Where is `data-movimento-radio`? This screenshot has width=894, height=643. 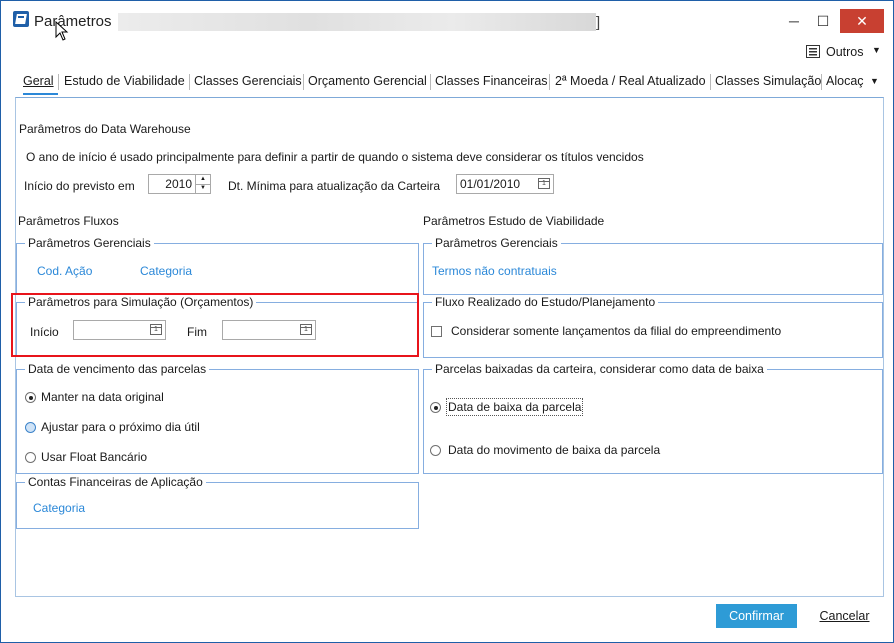
data-movimento-radio is located at coordinates (435, 450).